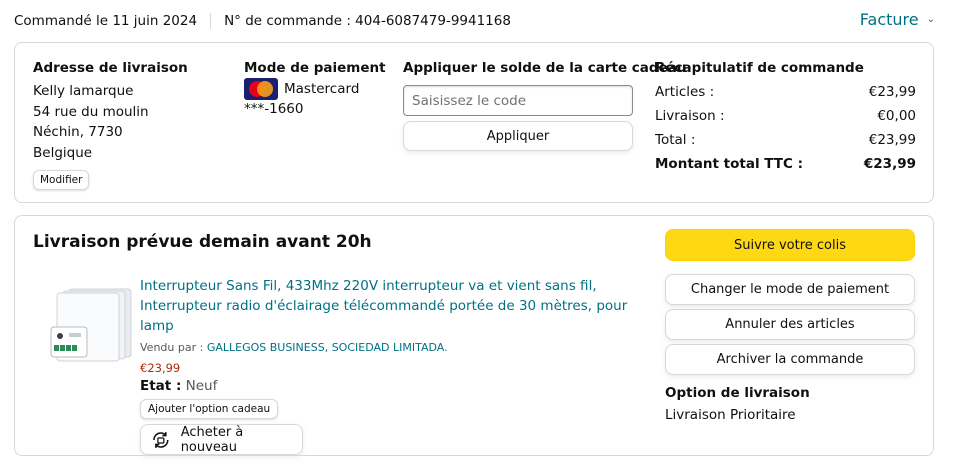  I want to click on apply-gift-card-button: Appliquer, so click(518, 136).